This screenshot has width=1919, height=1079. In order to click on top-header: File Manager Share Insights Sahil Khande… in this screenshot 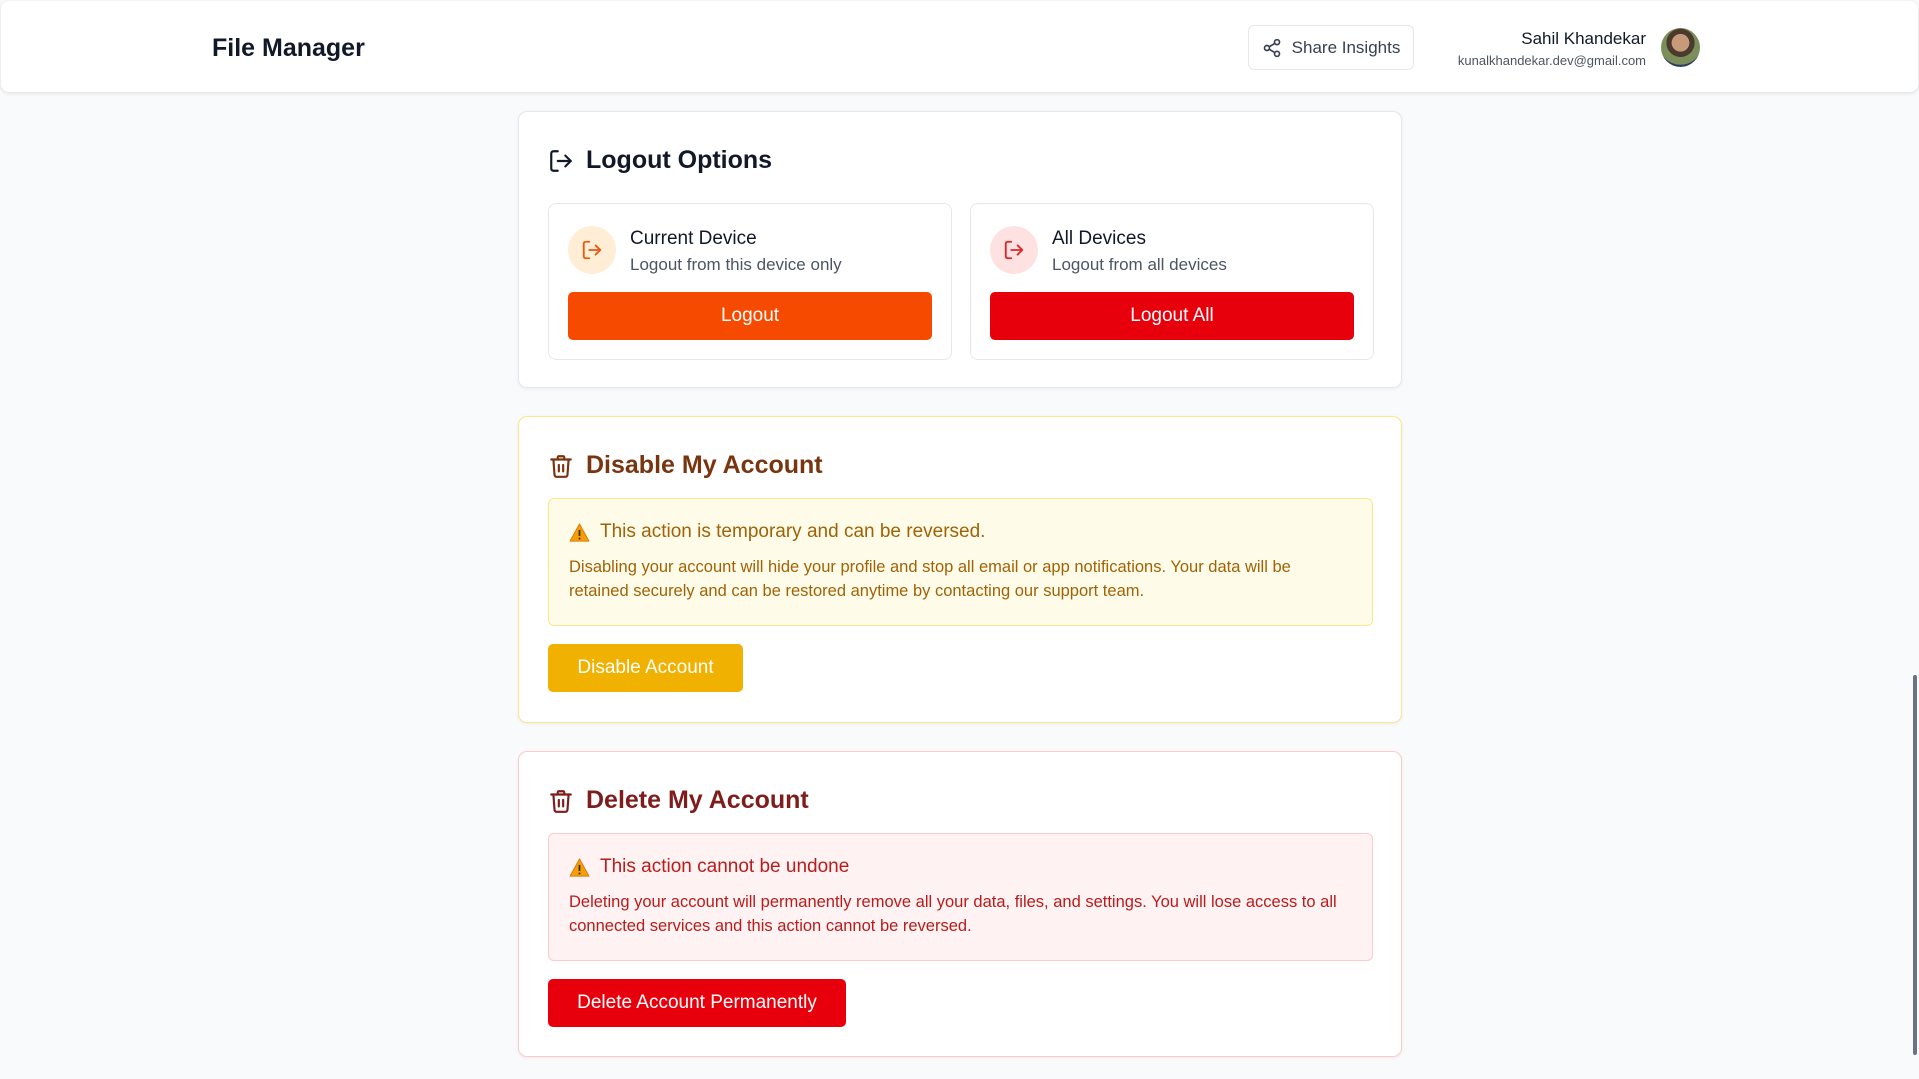, I will do `click(959, 46)`.